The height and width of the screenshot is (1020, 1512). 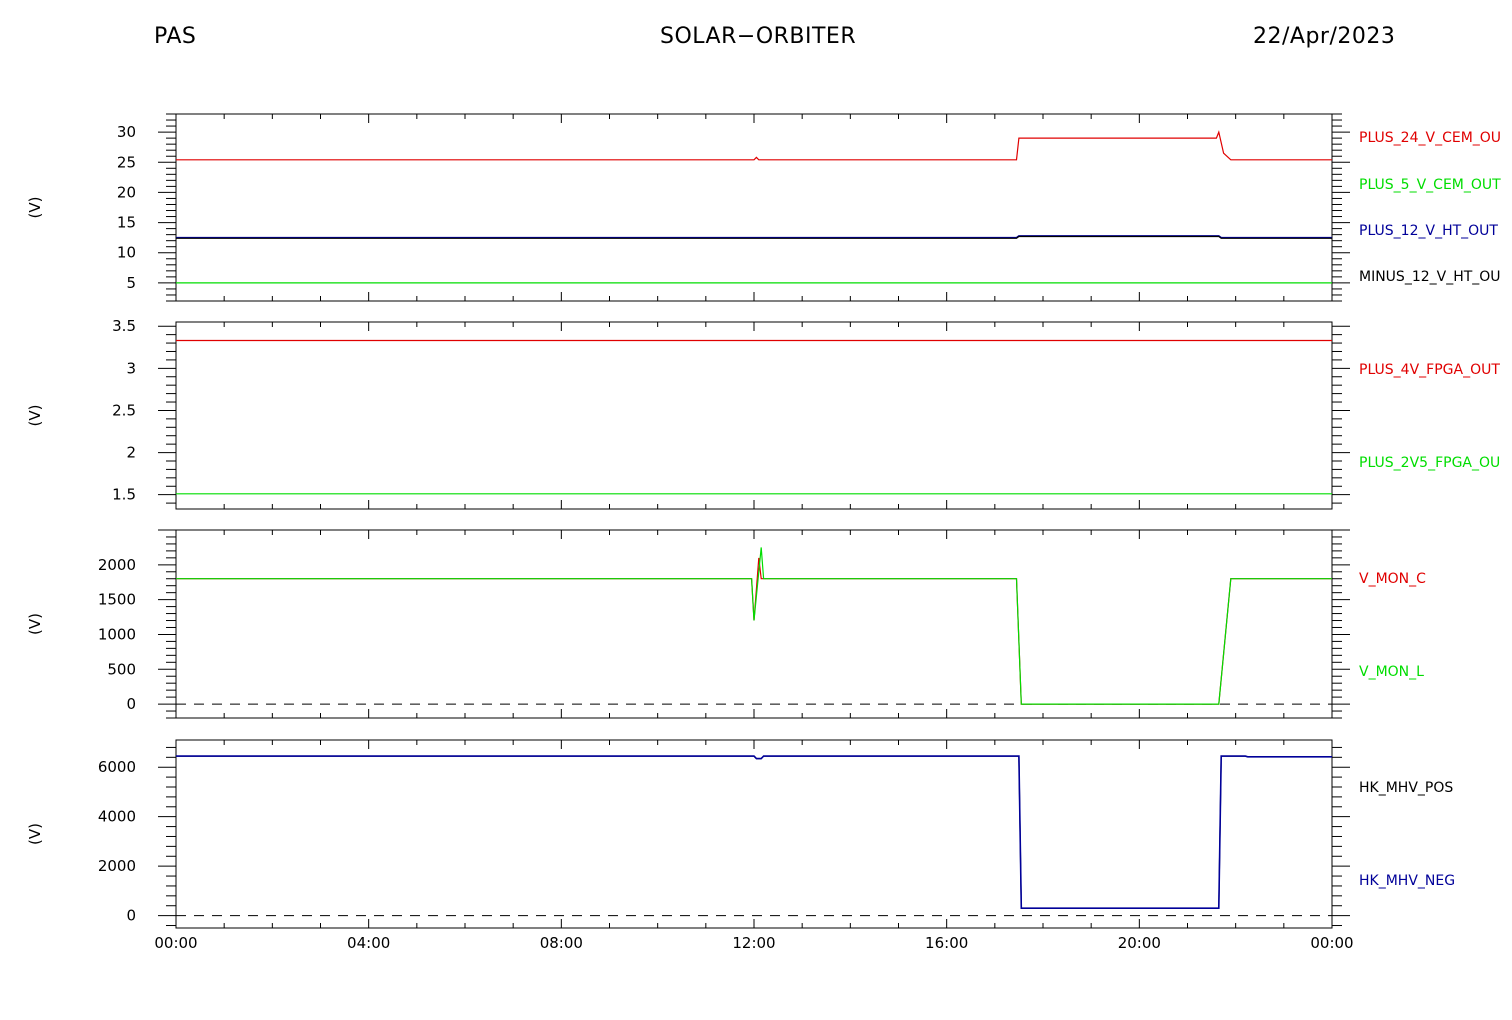 What do you see at coordinates (126, 162) in the screenshot?
I see `y-tick-label: 25` at bounding box center [126, 162].